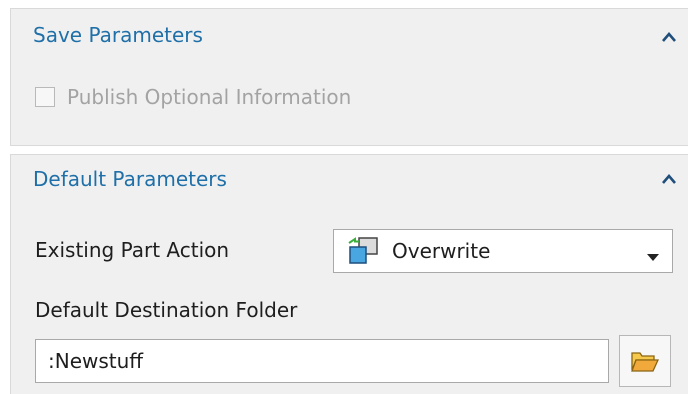 This screenshot has height=394, width=688. I want to click on existing-part-action-value: Overwrite, so click(441, 251).